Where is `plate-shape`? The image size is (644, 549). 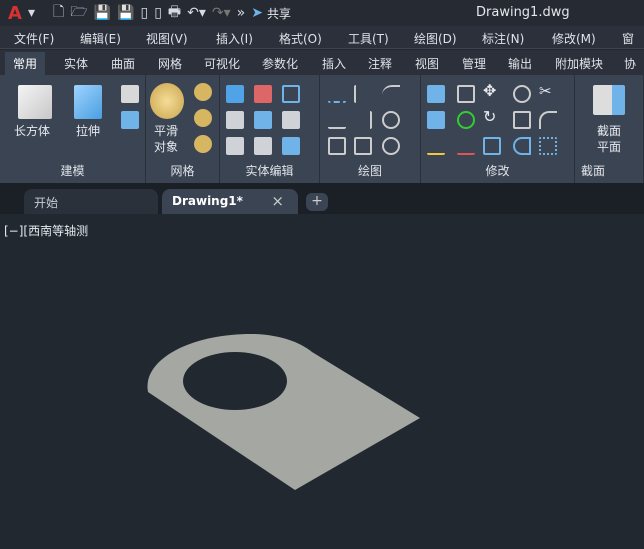
plate-shape is located at coordinates (283, 411).